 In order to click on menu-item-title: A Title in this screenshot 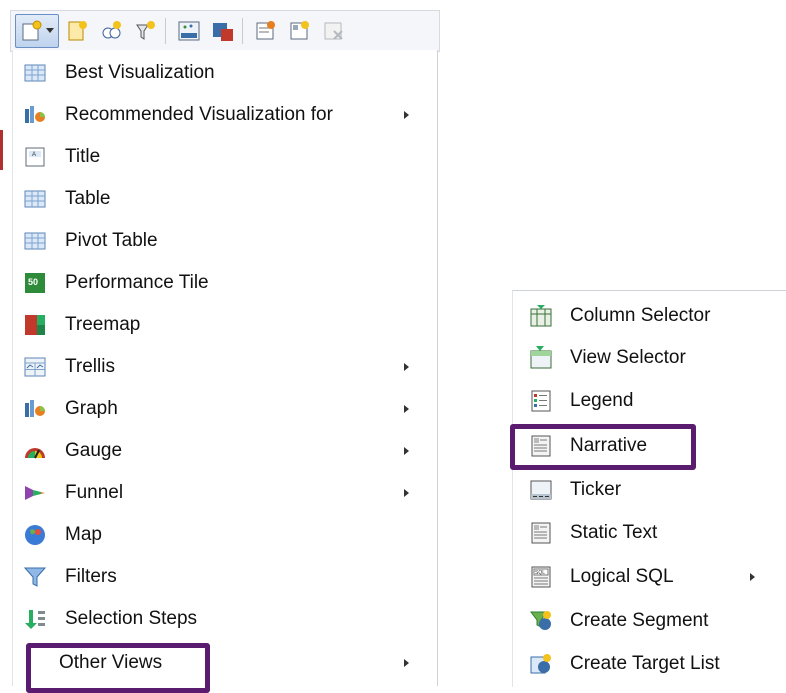, I will do `click(225, 157)`.